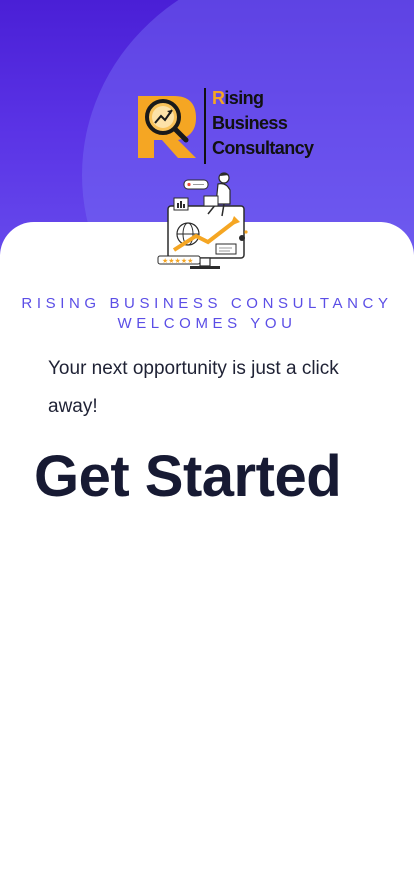 This screenshot has width=414, height=896. I want to click on logo-line-rising: Rising, so click(238, 98).